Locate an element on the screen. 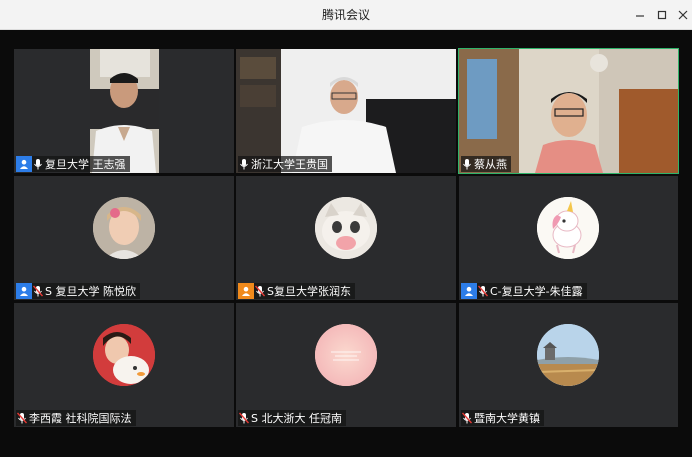 This screenshot has width=692, height=457. participant-label: S 北大浙大 任冠南 is located at coordinates (292, 418).